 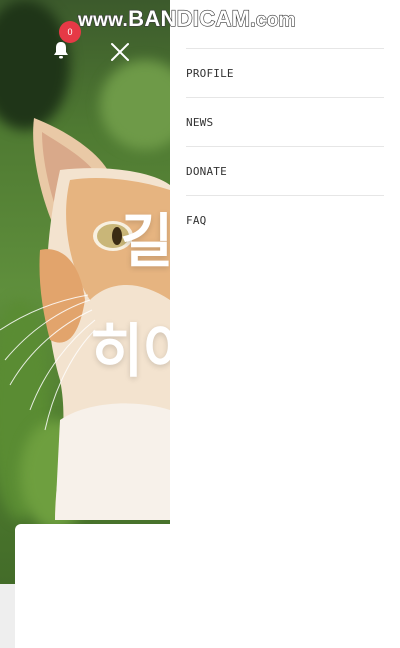 I want to click on menu-item-profile: PROFILE, so click(x=285, y=72).